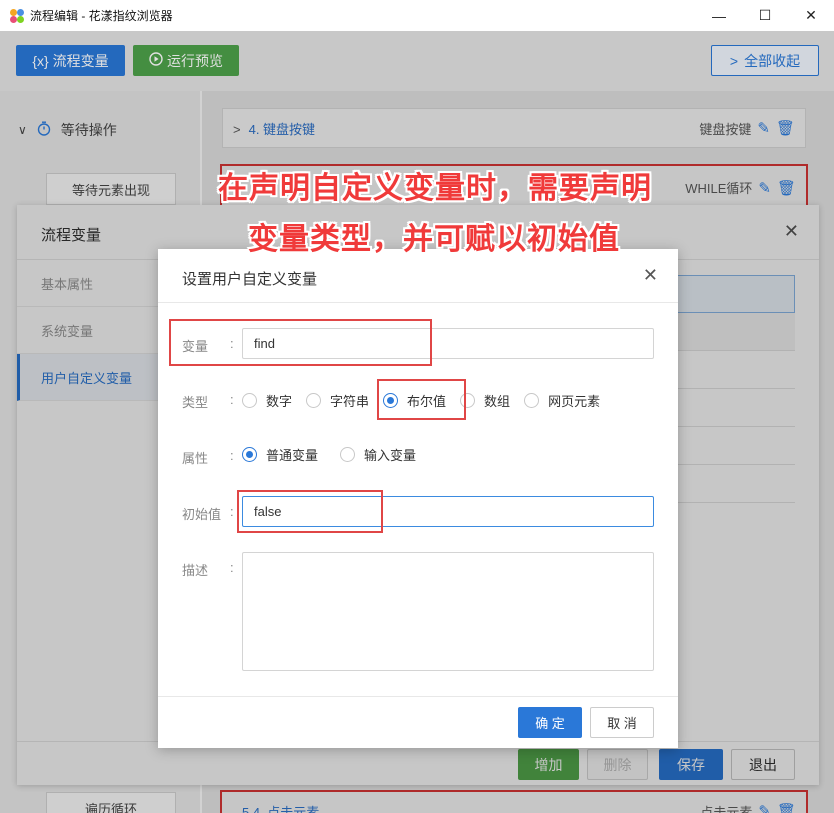  What do you see at coordinates (562, 400) in the screenshot?
I see `type-radio-element: 网页元素` at bounding box center [562, 400].